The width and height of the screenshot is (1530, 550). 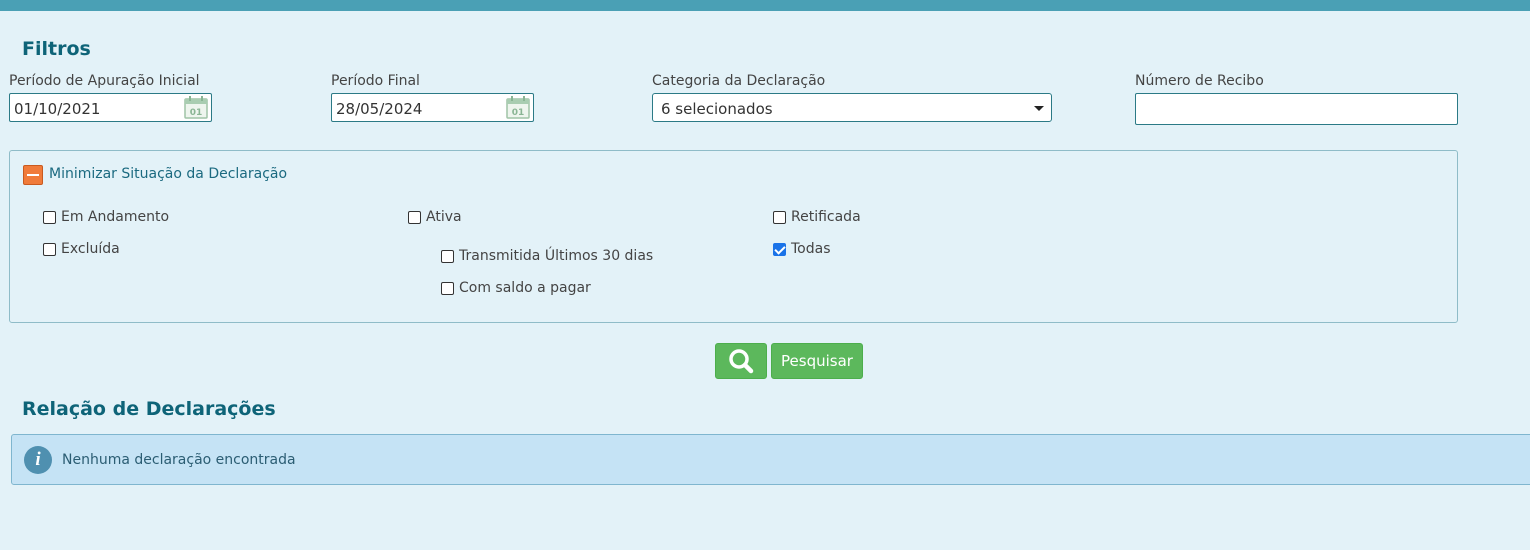 I want to click on empty-message: Nenhuma declaração encontrada, so click(x=179, y=460).